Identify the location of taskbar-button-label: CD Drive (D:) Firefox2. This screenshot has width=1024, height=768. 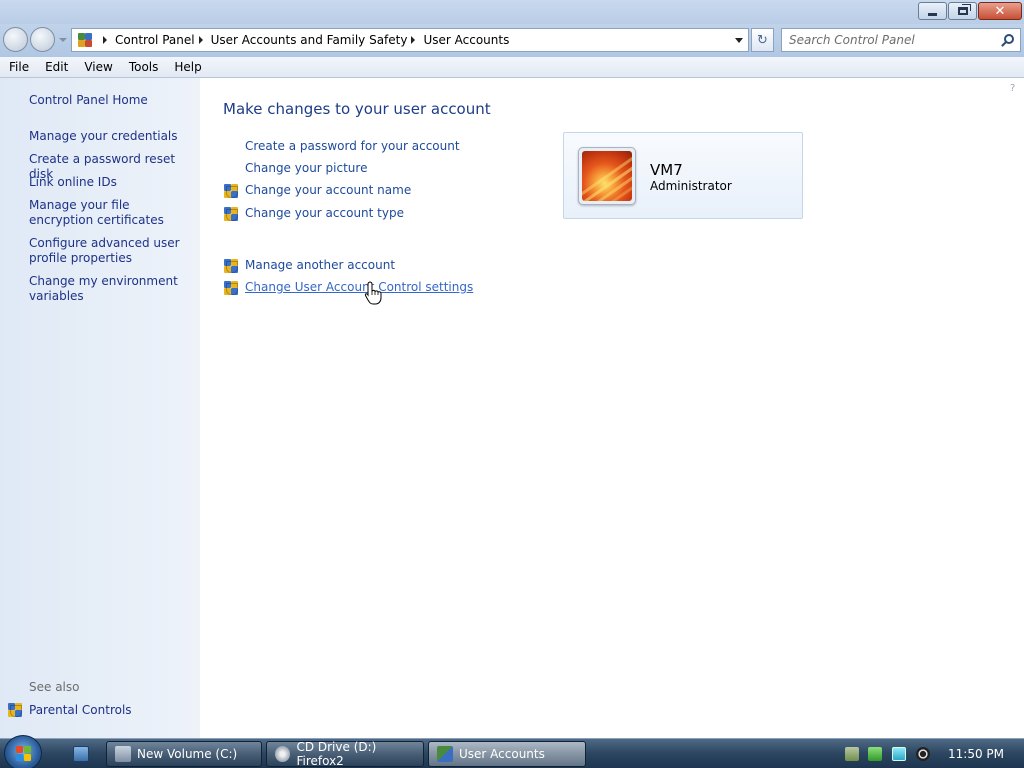
(336, 754).